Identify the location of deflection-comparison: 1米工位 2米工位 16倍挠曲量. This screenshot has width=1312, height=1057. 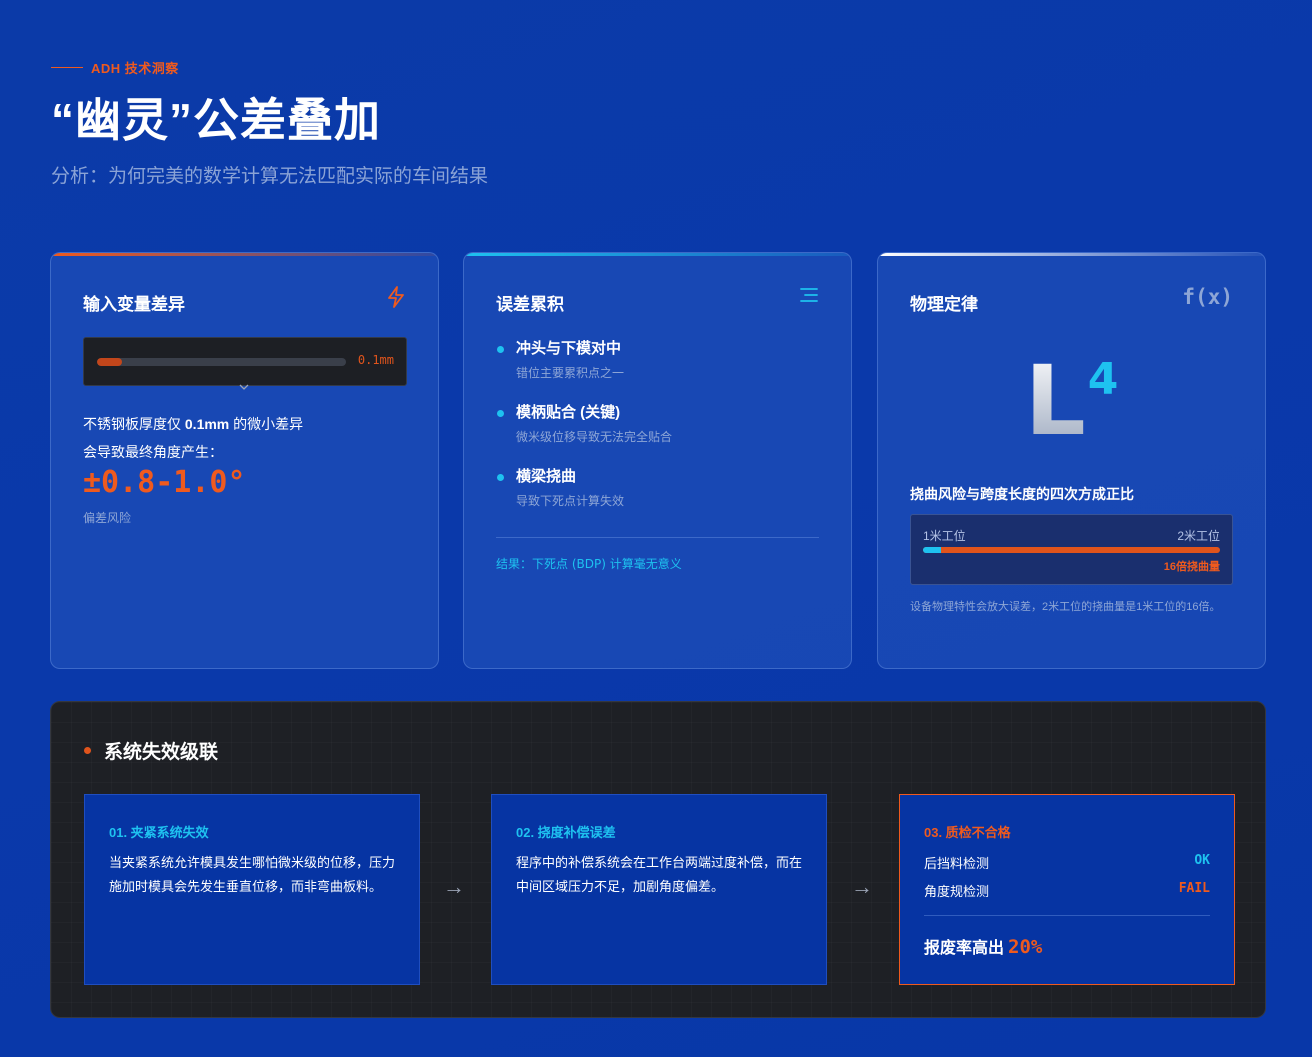
(1071, 549).